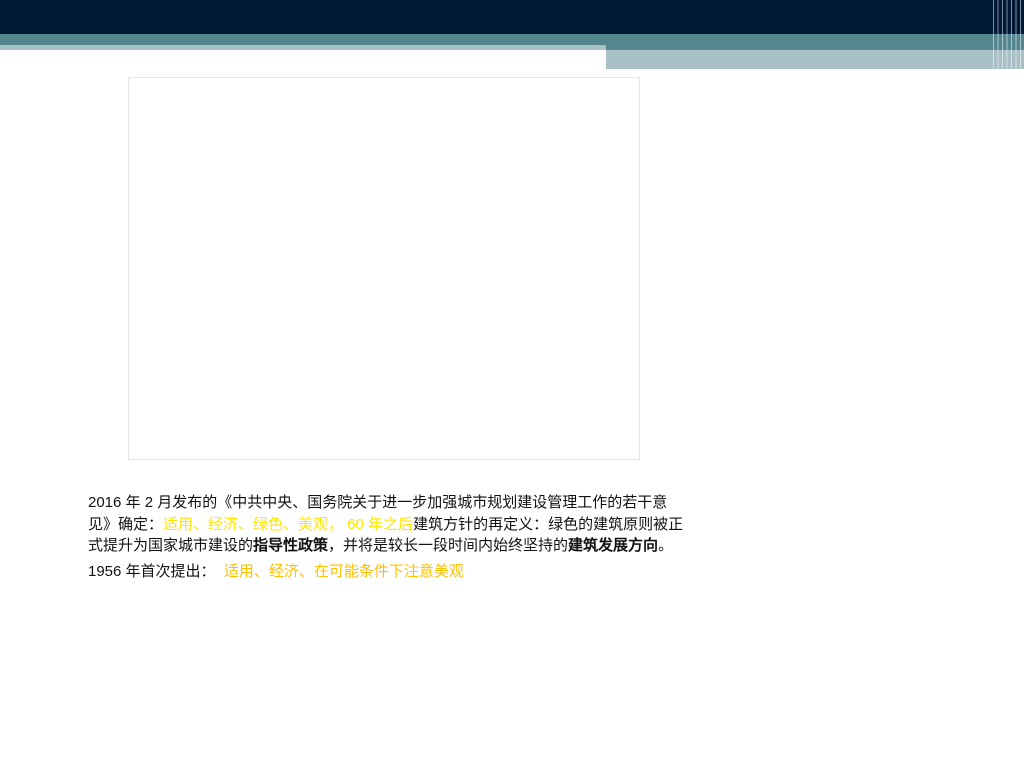 Image resolution: width=1024 pixels, height=768 pixels. What do you see at coordinates (303, 47) in the screenshot?
I see `header-light-strip` at bounding box center [303, 47].